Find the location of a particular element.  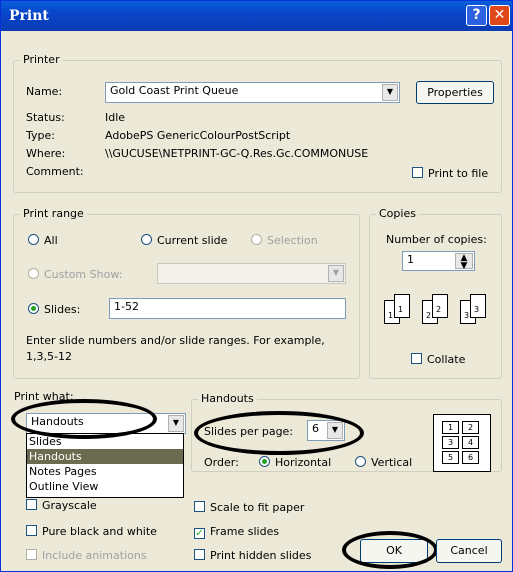

collate-label: Collate is located at coordinates (446, 359).